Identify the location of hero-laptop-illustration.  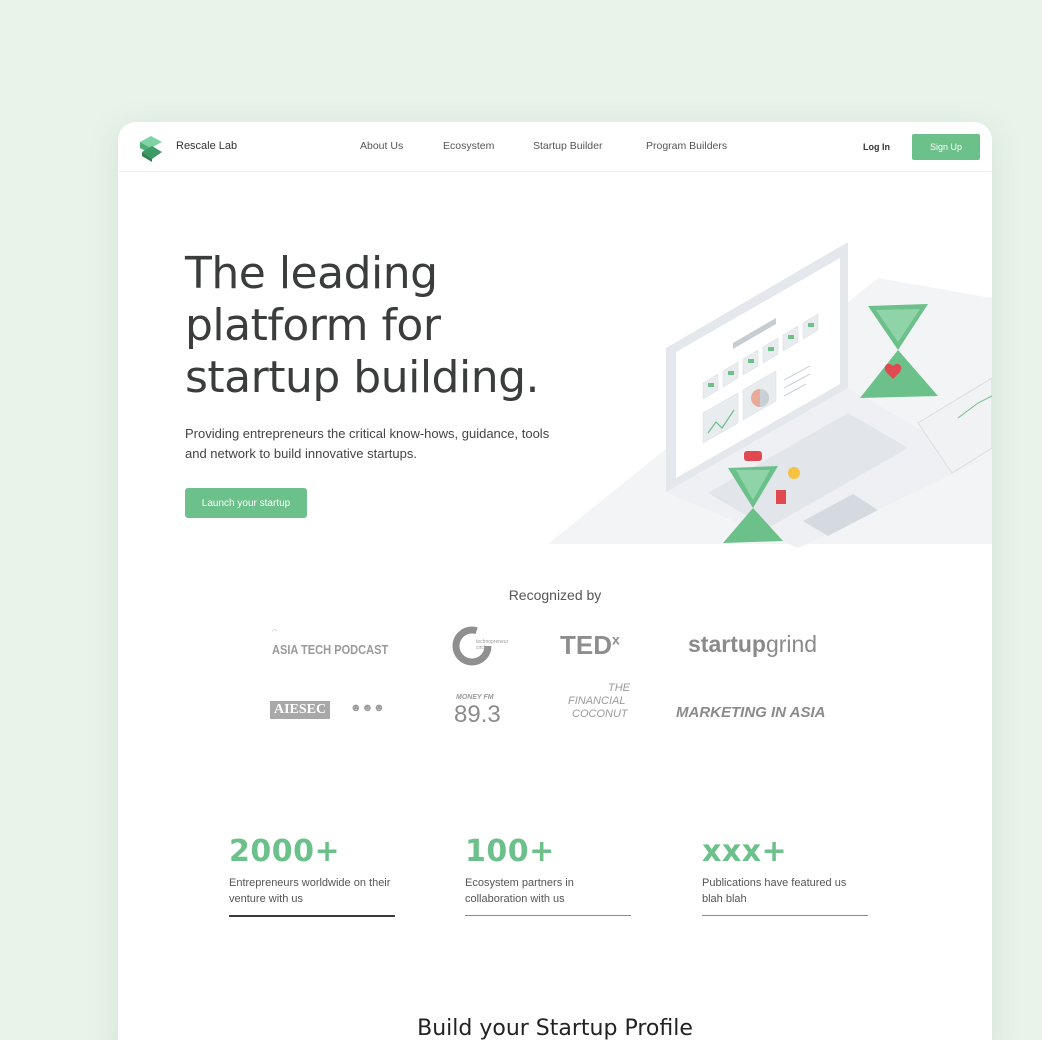
(770, 395).